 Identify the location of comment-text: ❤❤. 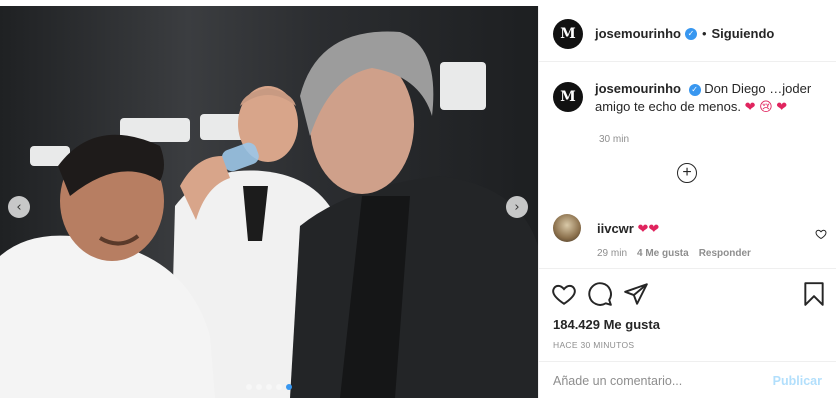
(648, 228).